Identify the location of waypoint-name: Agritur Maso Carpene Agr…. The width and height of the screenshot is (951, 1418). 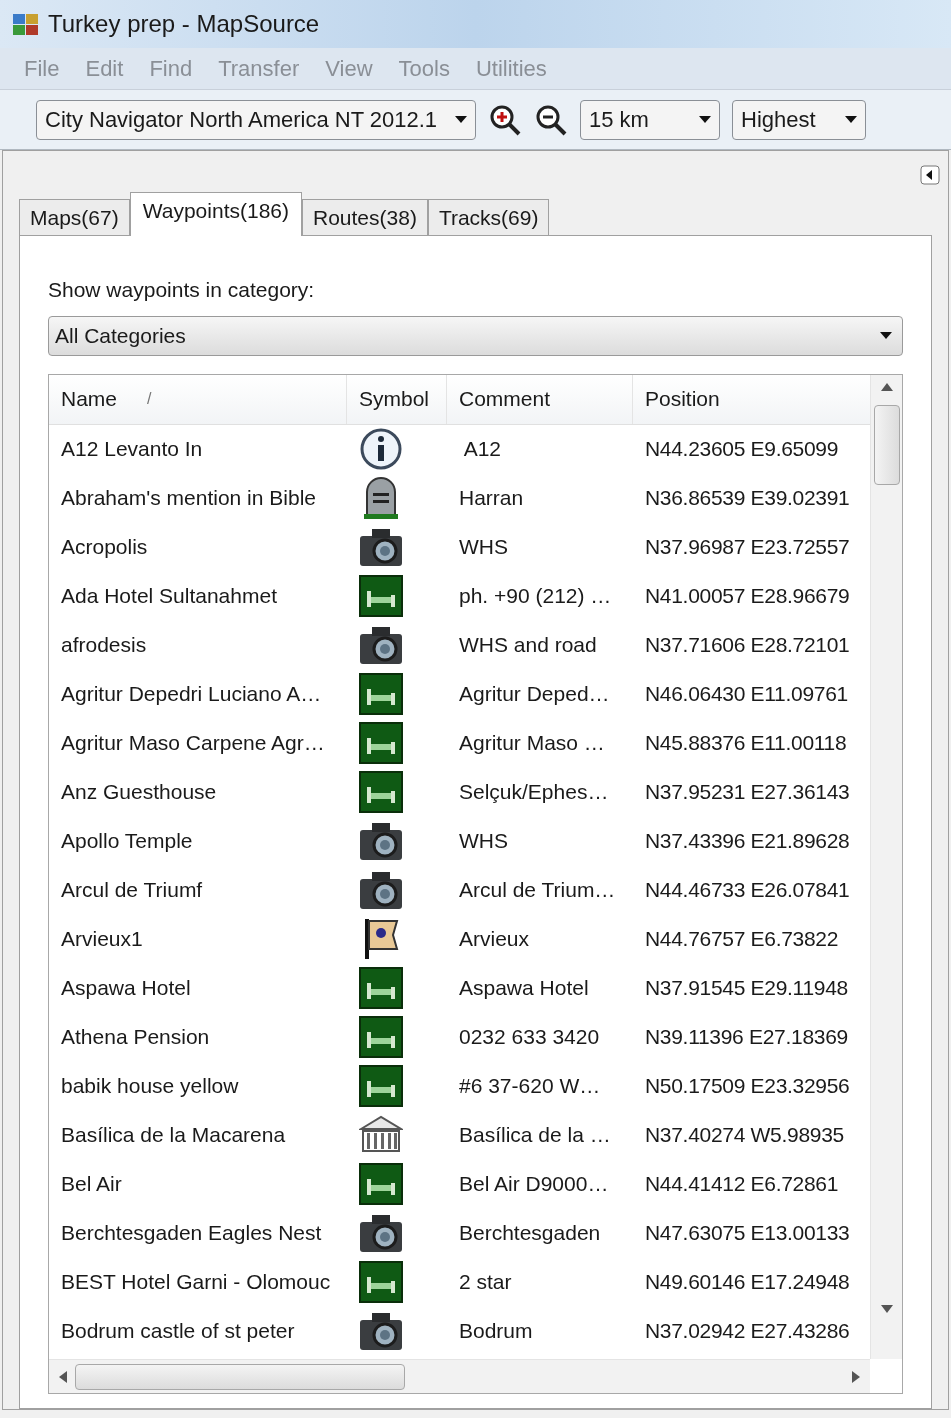
(198, 743).